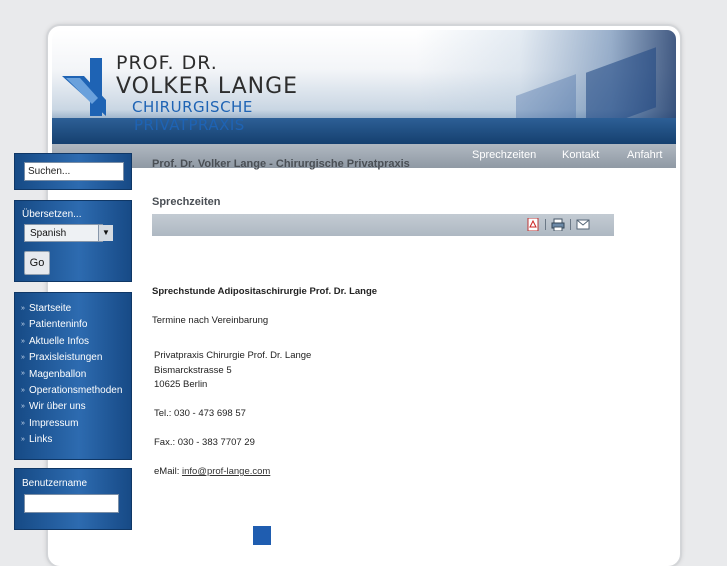  Describe the element at coordinates (71, 442) in the screenshot. I see `menu-item-links: » Links` at that location.